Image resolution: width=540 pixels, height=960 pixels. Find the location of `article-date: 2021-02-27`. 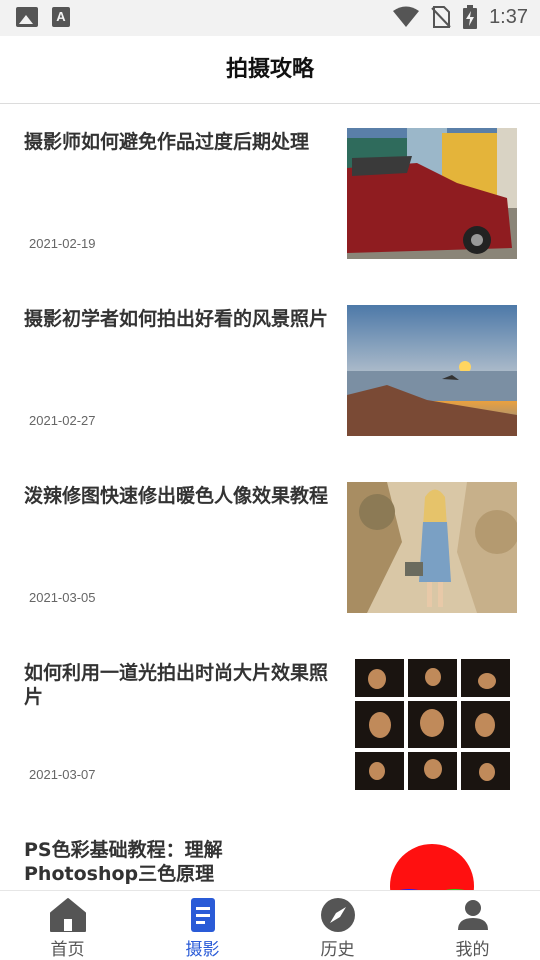

article-date: 2021-02-27 is located at coordinates (62, 420).